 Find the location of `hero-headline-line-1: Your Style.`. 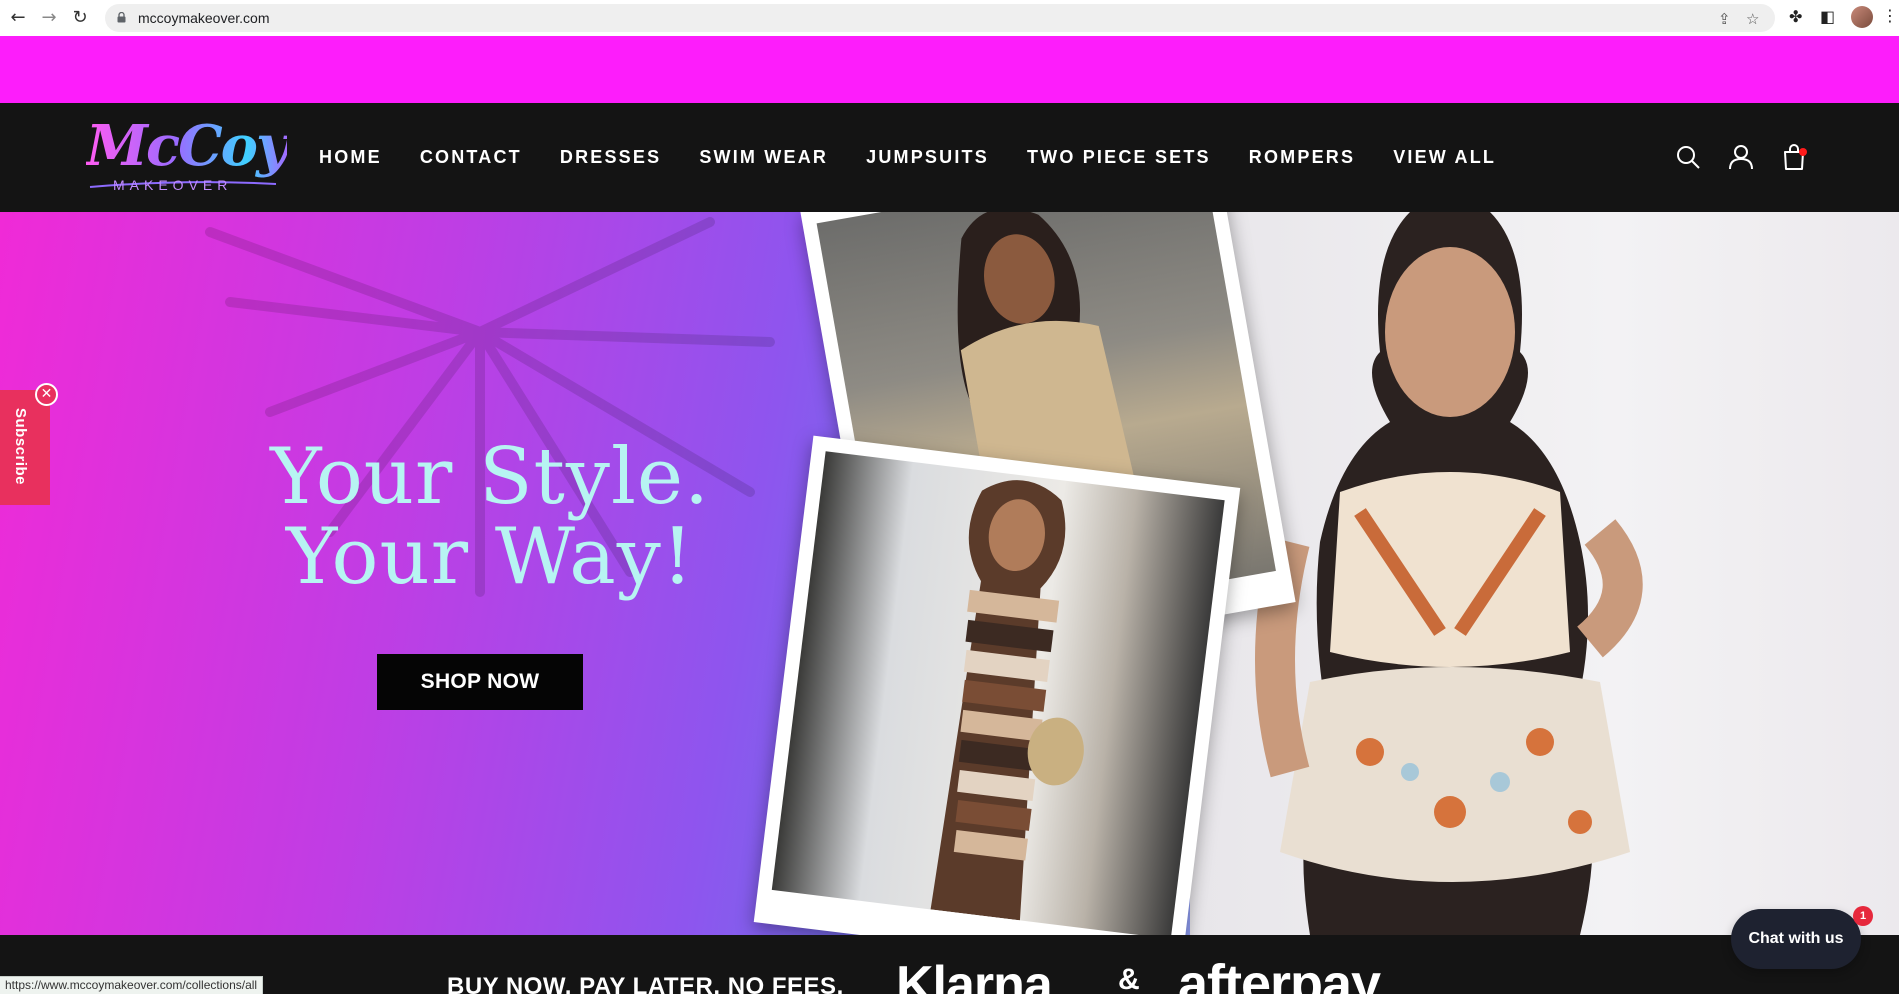

hero-headline-line-1: Your Style. is located at coordinates (490, 477).